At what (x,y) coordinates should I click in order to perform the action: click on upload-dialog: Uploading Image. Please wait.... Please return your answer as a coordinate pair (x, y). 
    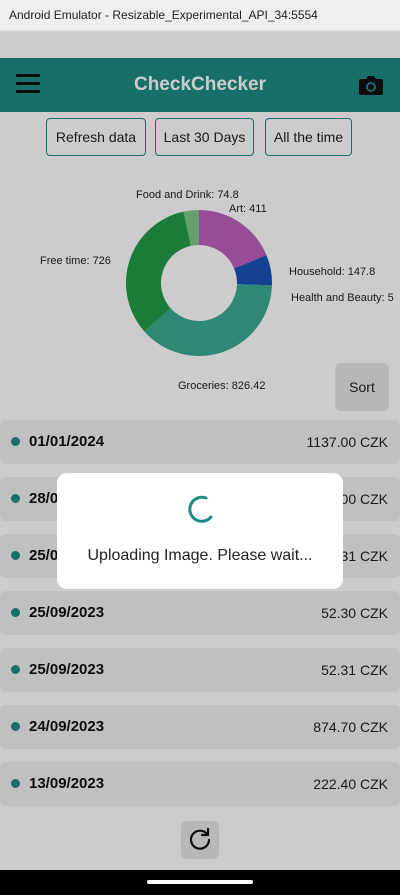
    Looking at the image, I should click on (200, 531).